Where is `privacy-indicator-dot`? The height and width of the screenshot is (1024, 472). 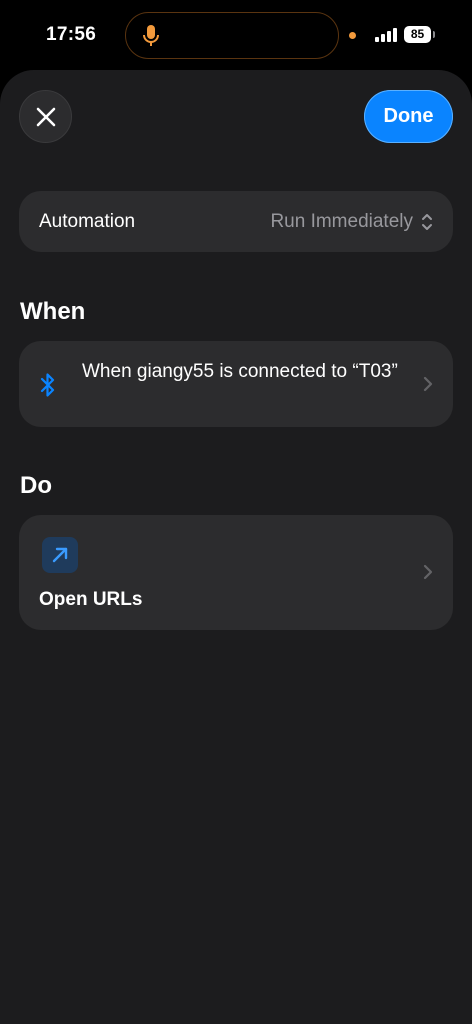 privacy-indicator-dot is located at coordinates (352, 35).